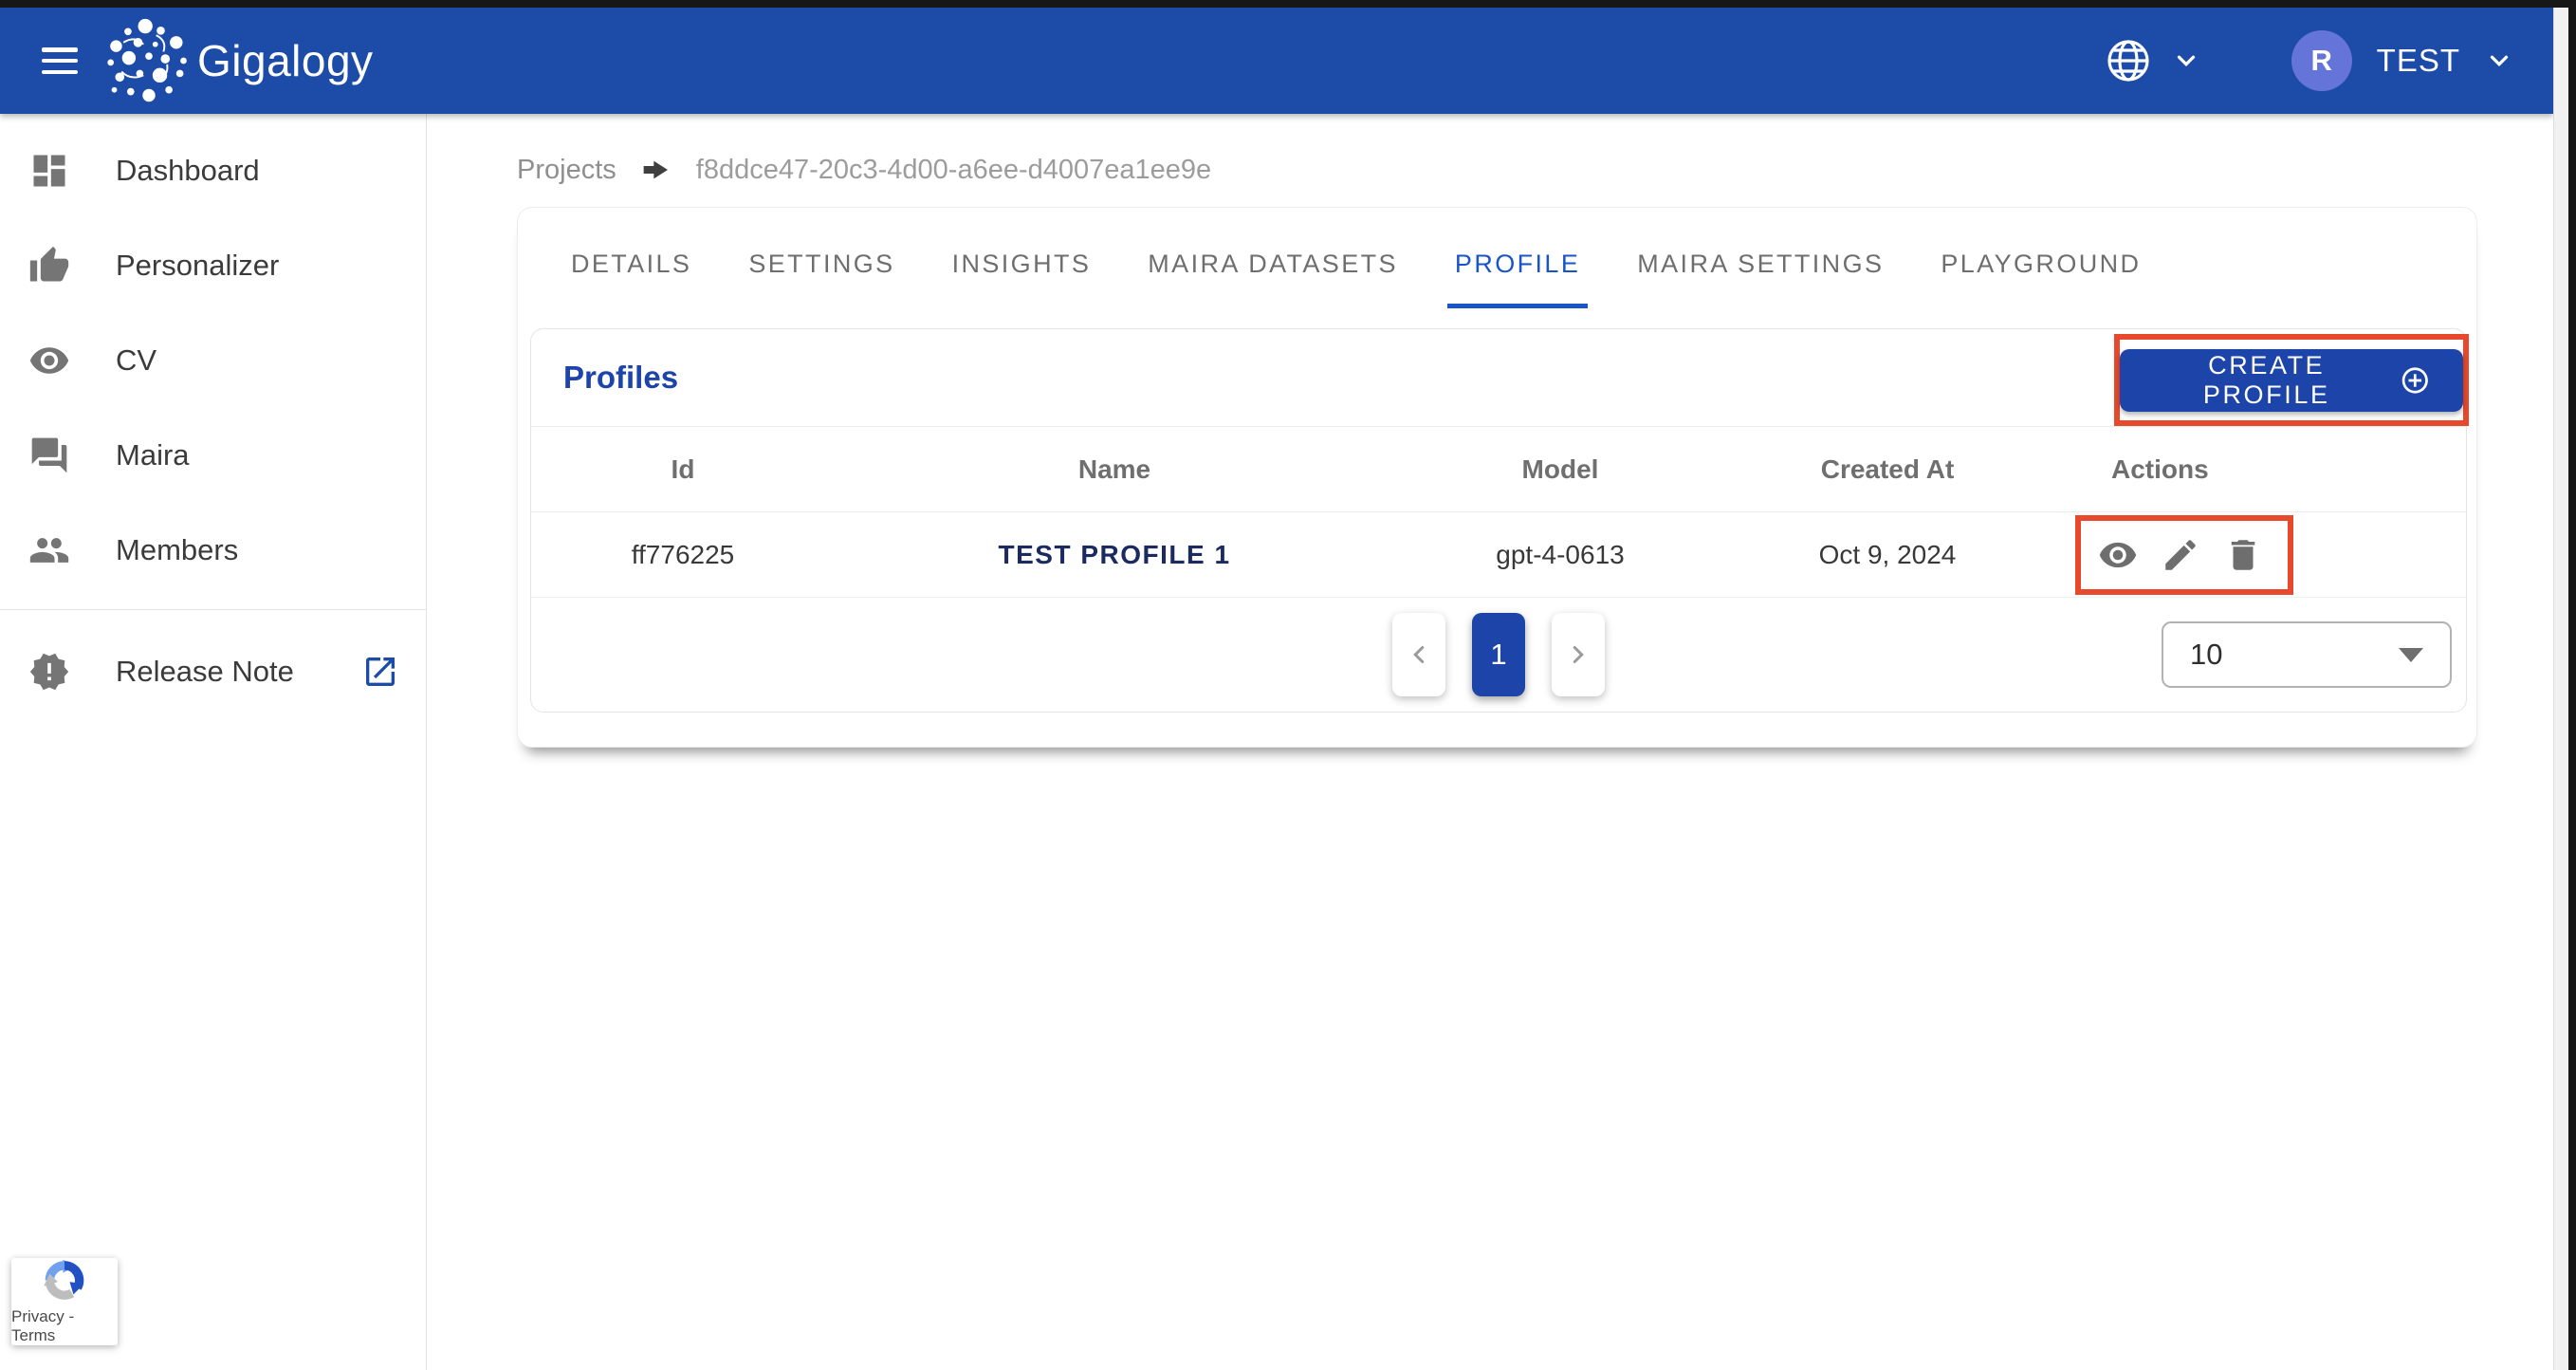  What do you see at coordinates (621, 377) in the screenshot?
I see `panel-title: Profiles` at bounding box center [621, 377].